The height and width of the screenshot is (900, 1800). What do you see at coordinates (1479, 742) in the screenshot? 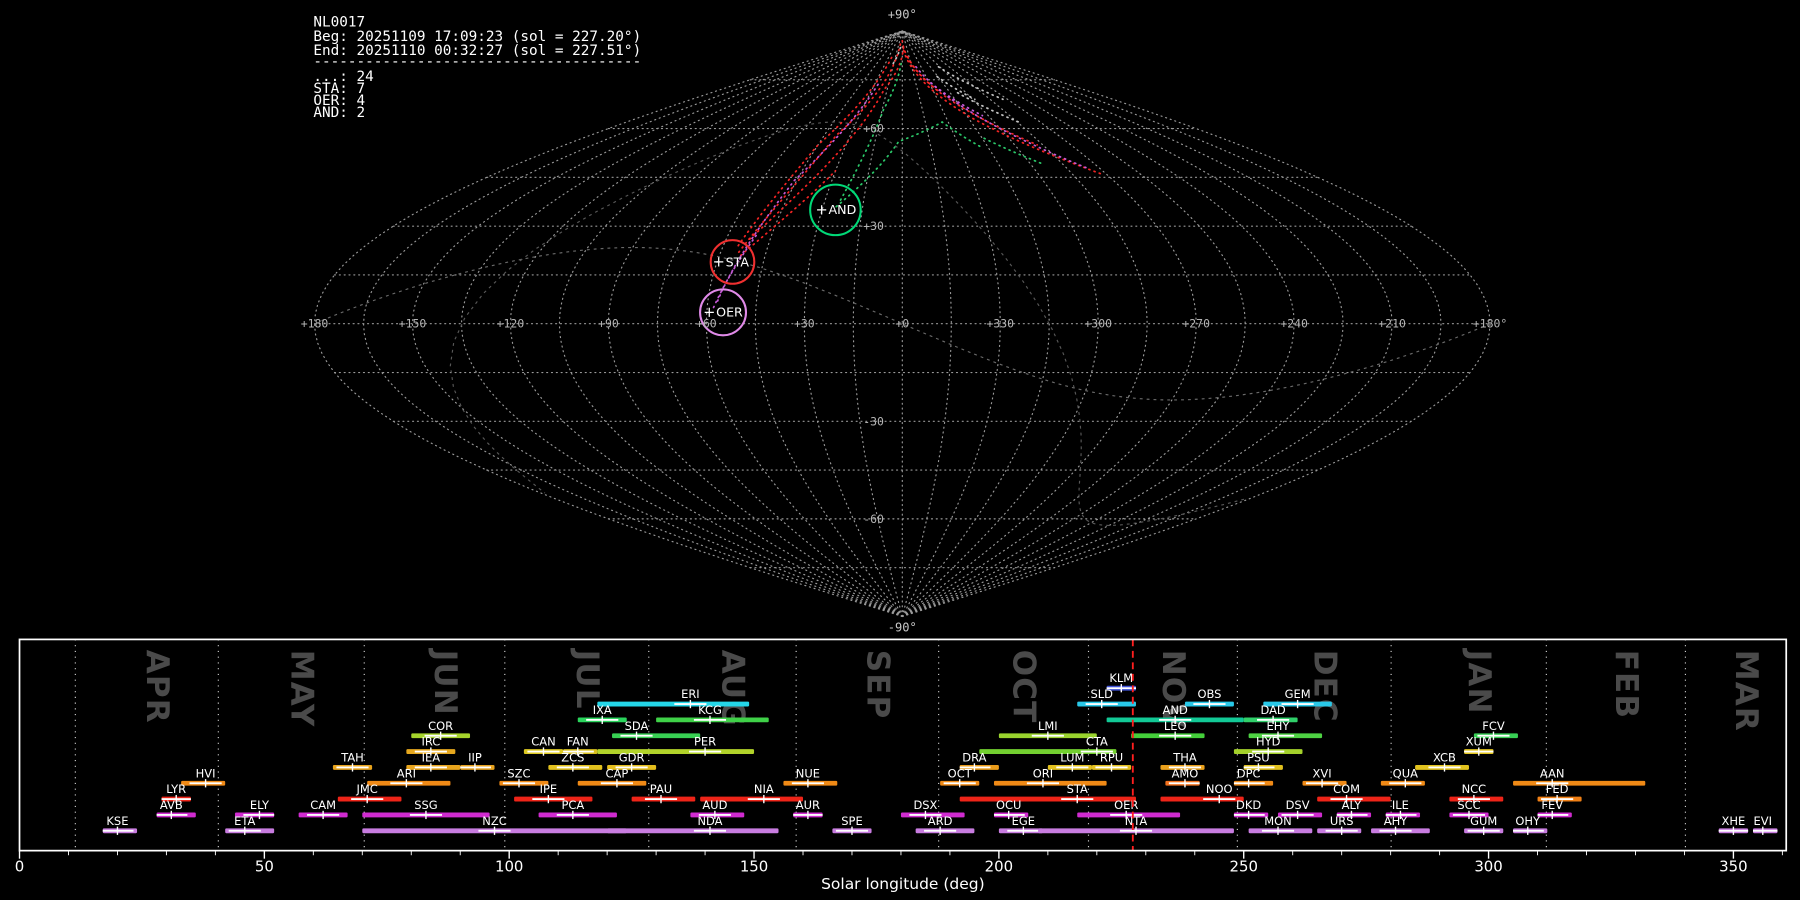
I see `shower-code-label: XUM` at bounding box center [1479, 742].